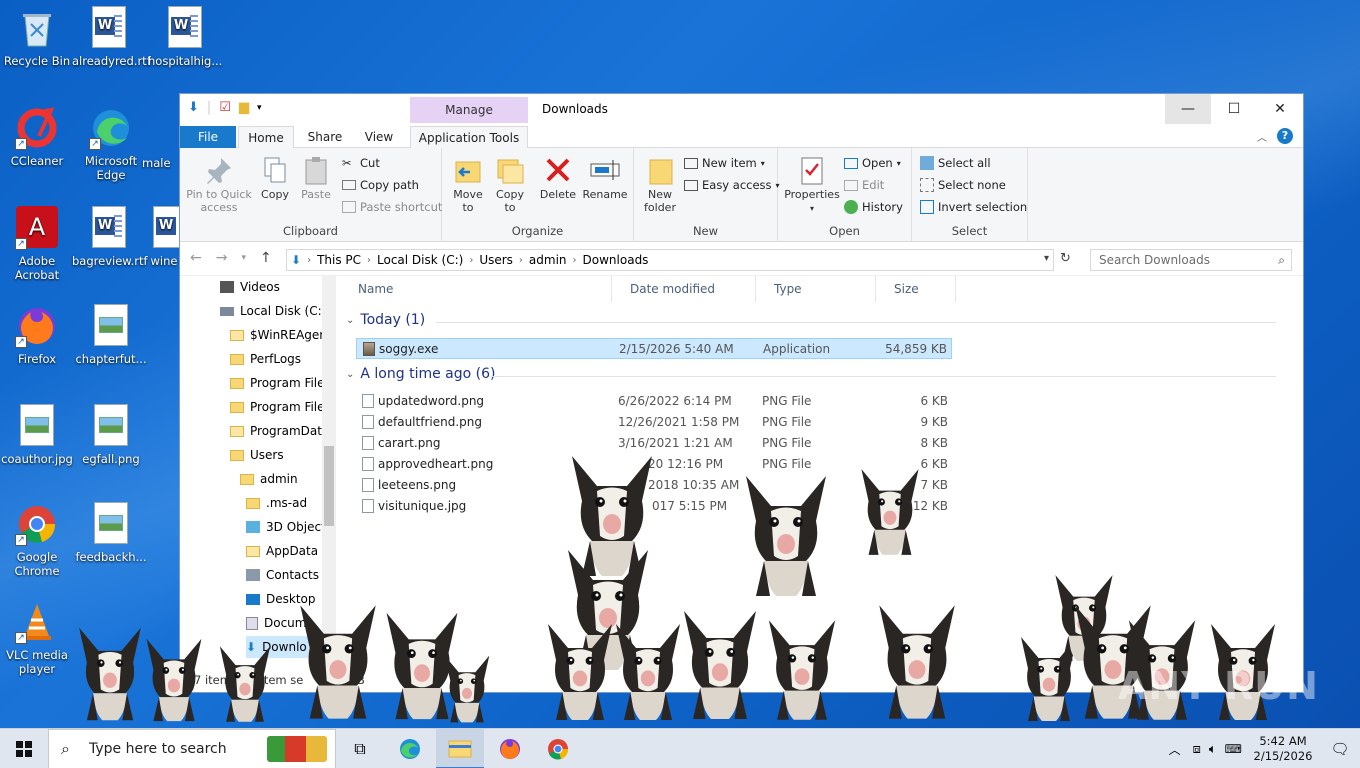 Image resolution: width=1360 pixels, height=768 pixels. Describe the element at coordinates (916, 289) in the screenshot. I see `column-header-size: Size` at that location.